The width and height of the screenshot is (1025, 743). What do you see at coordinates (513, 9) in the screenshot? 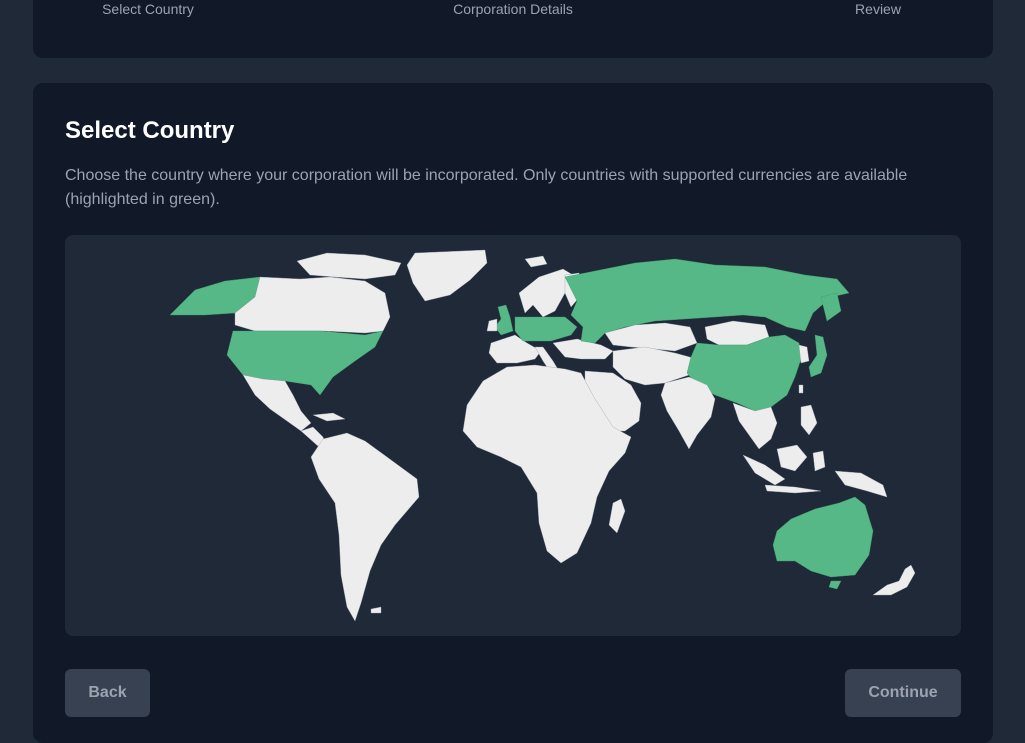
I see `step-corporation-details: Corporation Details` at bounding box center [513, 9].